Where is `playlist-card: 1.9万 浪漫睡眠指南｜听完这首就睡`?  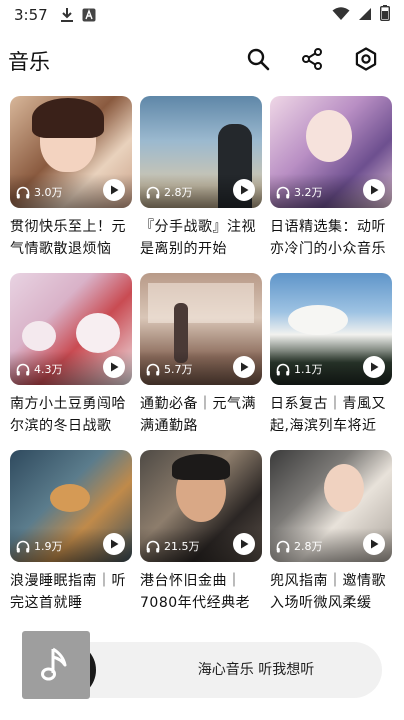
playlist-card: 1.9万 浪漫睡眠指南｜听完这首就睡 is located at coordinates (71, 538).